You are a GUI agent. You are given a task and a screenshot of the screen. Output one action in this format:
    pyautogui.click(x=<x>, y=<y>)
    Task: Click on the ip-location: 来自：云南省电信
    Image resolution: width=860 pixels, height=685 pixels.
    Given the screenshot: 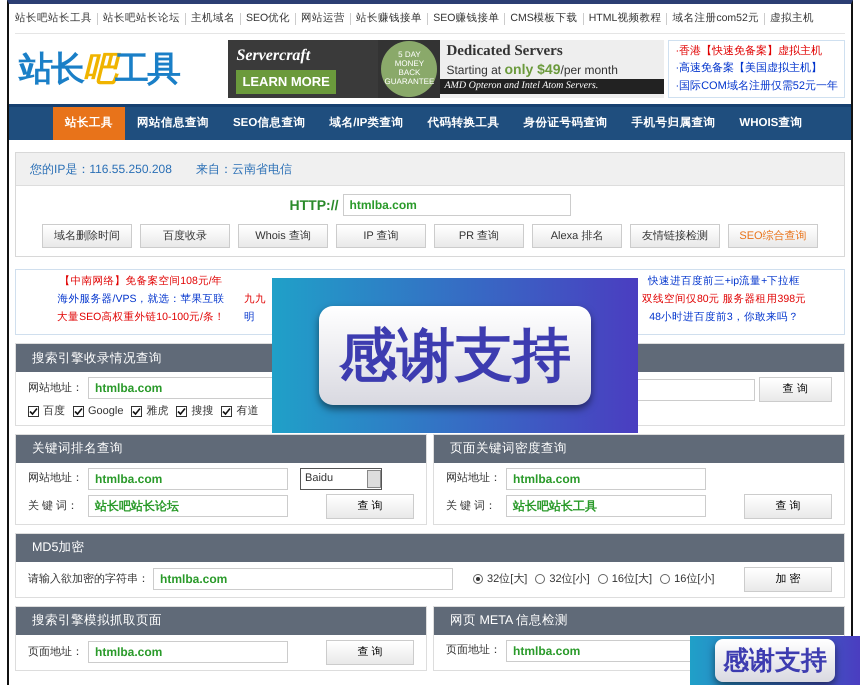 What is the action you would take?
    pyautogui.click(x=244, y=169)
    